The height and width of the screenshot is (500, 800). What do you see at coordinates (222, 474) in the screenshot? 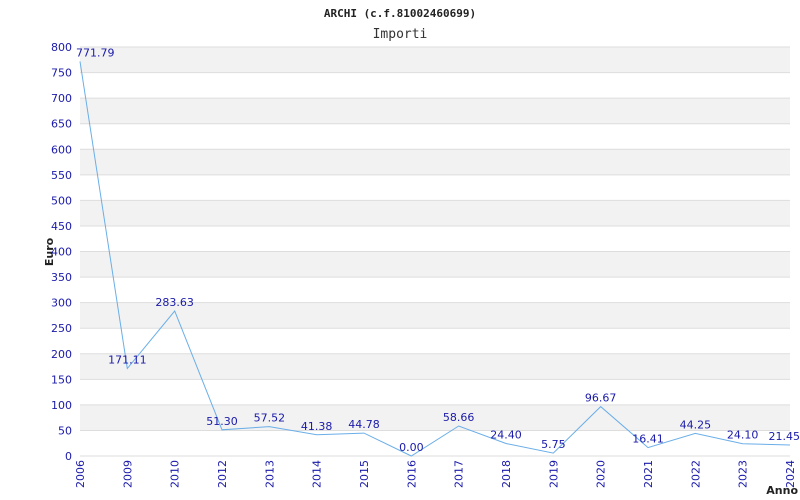
I see `x-tick-label: 2012` at bounding box center [222, 474].